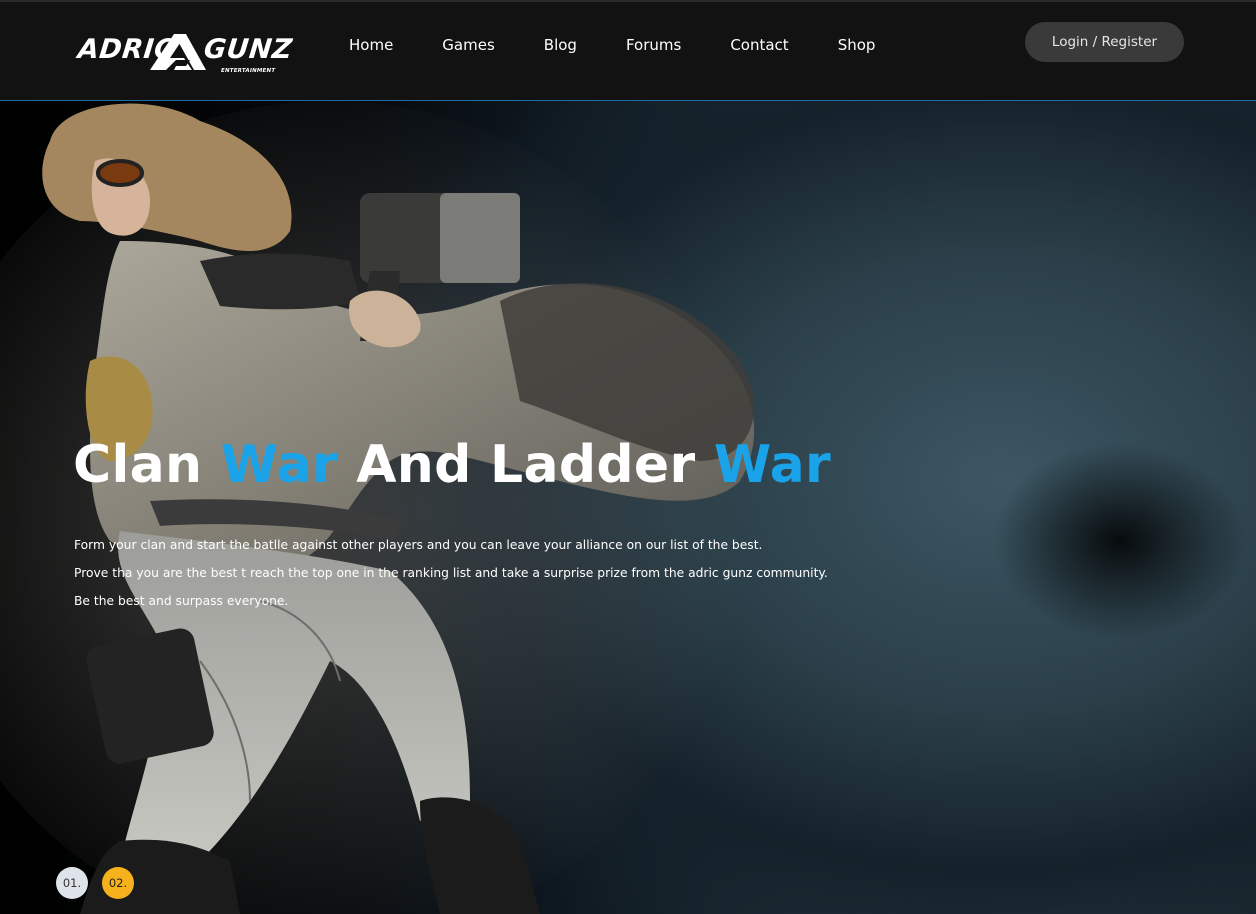 This screenshot has width=1256, height=914. Describe the element at coordinates (371, 45) in the screenshot. I see `nav-home: Home` at that location.